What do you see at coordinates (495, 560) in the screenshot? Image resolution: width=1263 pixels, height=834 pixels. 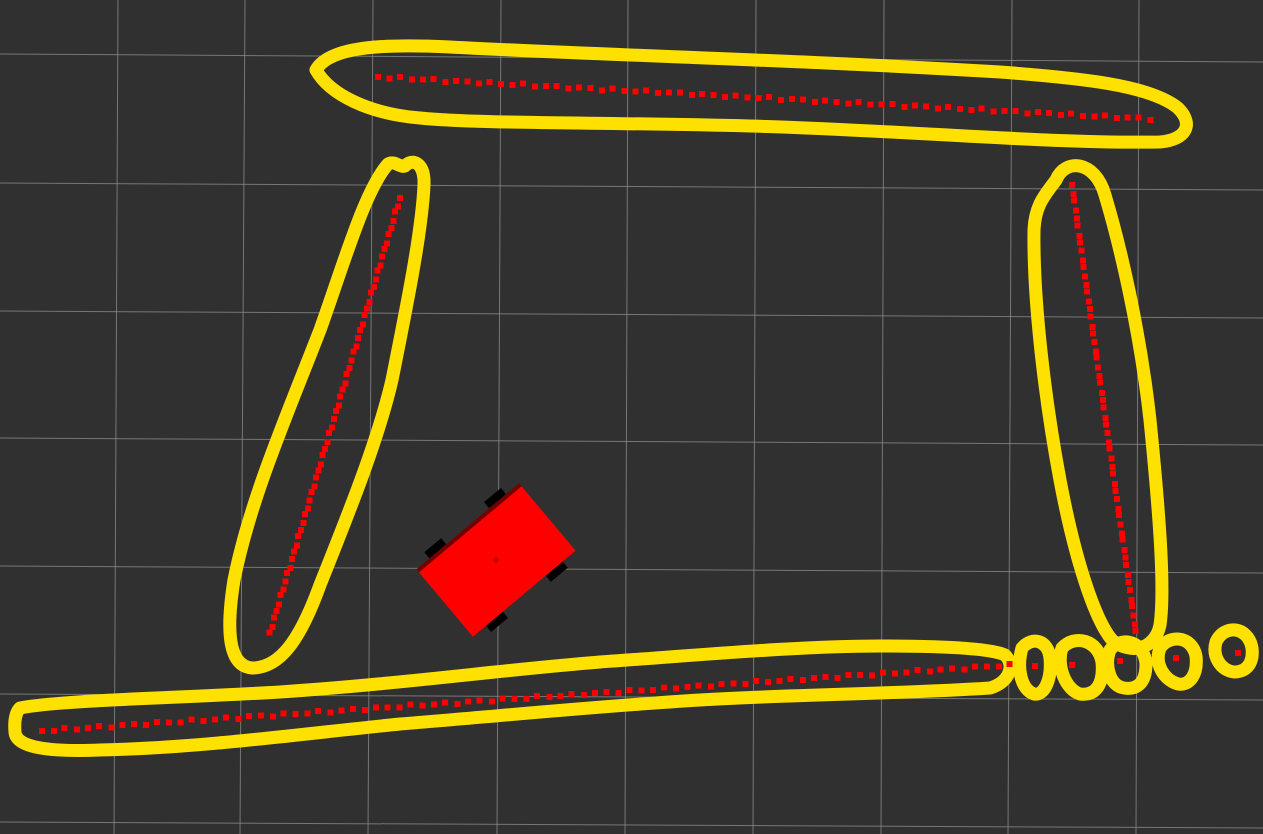 I see `robot-model` at bounding box center [495, 560].